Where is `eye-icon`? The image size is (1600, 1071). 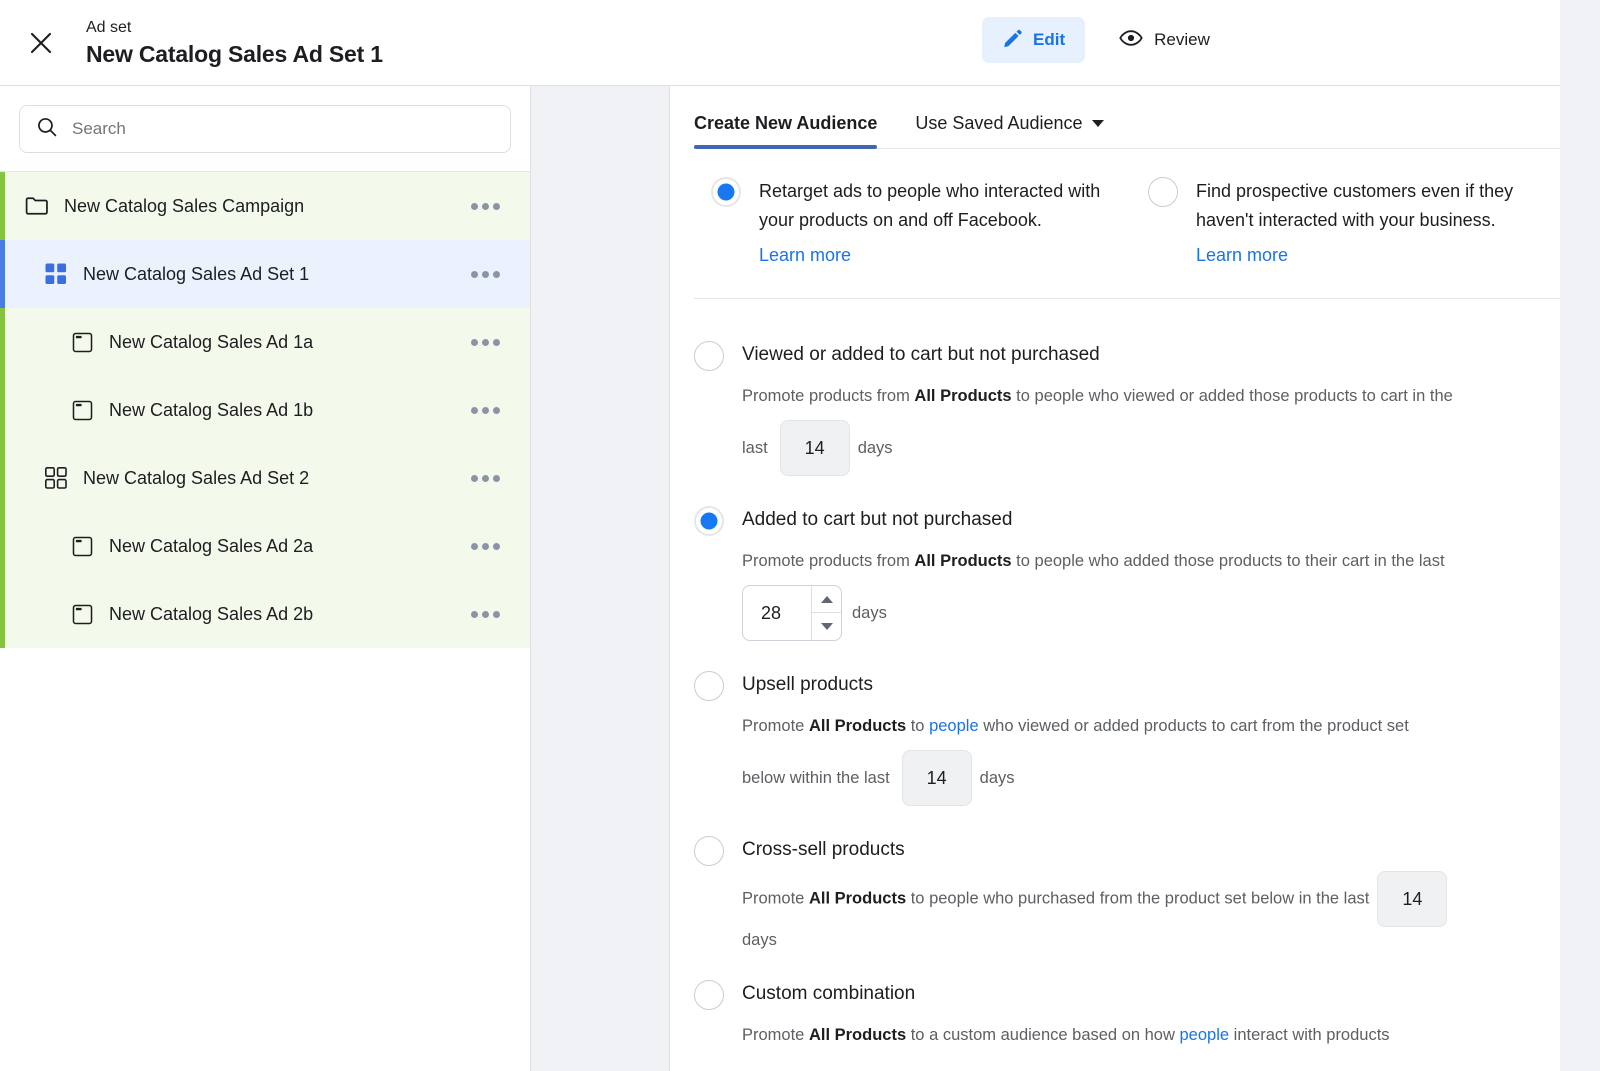 eye-icon is located at coordinates (1131, 39).